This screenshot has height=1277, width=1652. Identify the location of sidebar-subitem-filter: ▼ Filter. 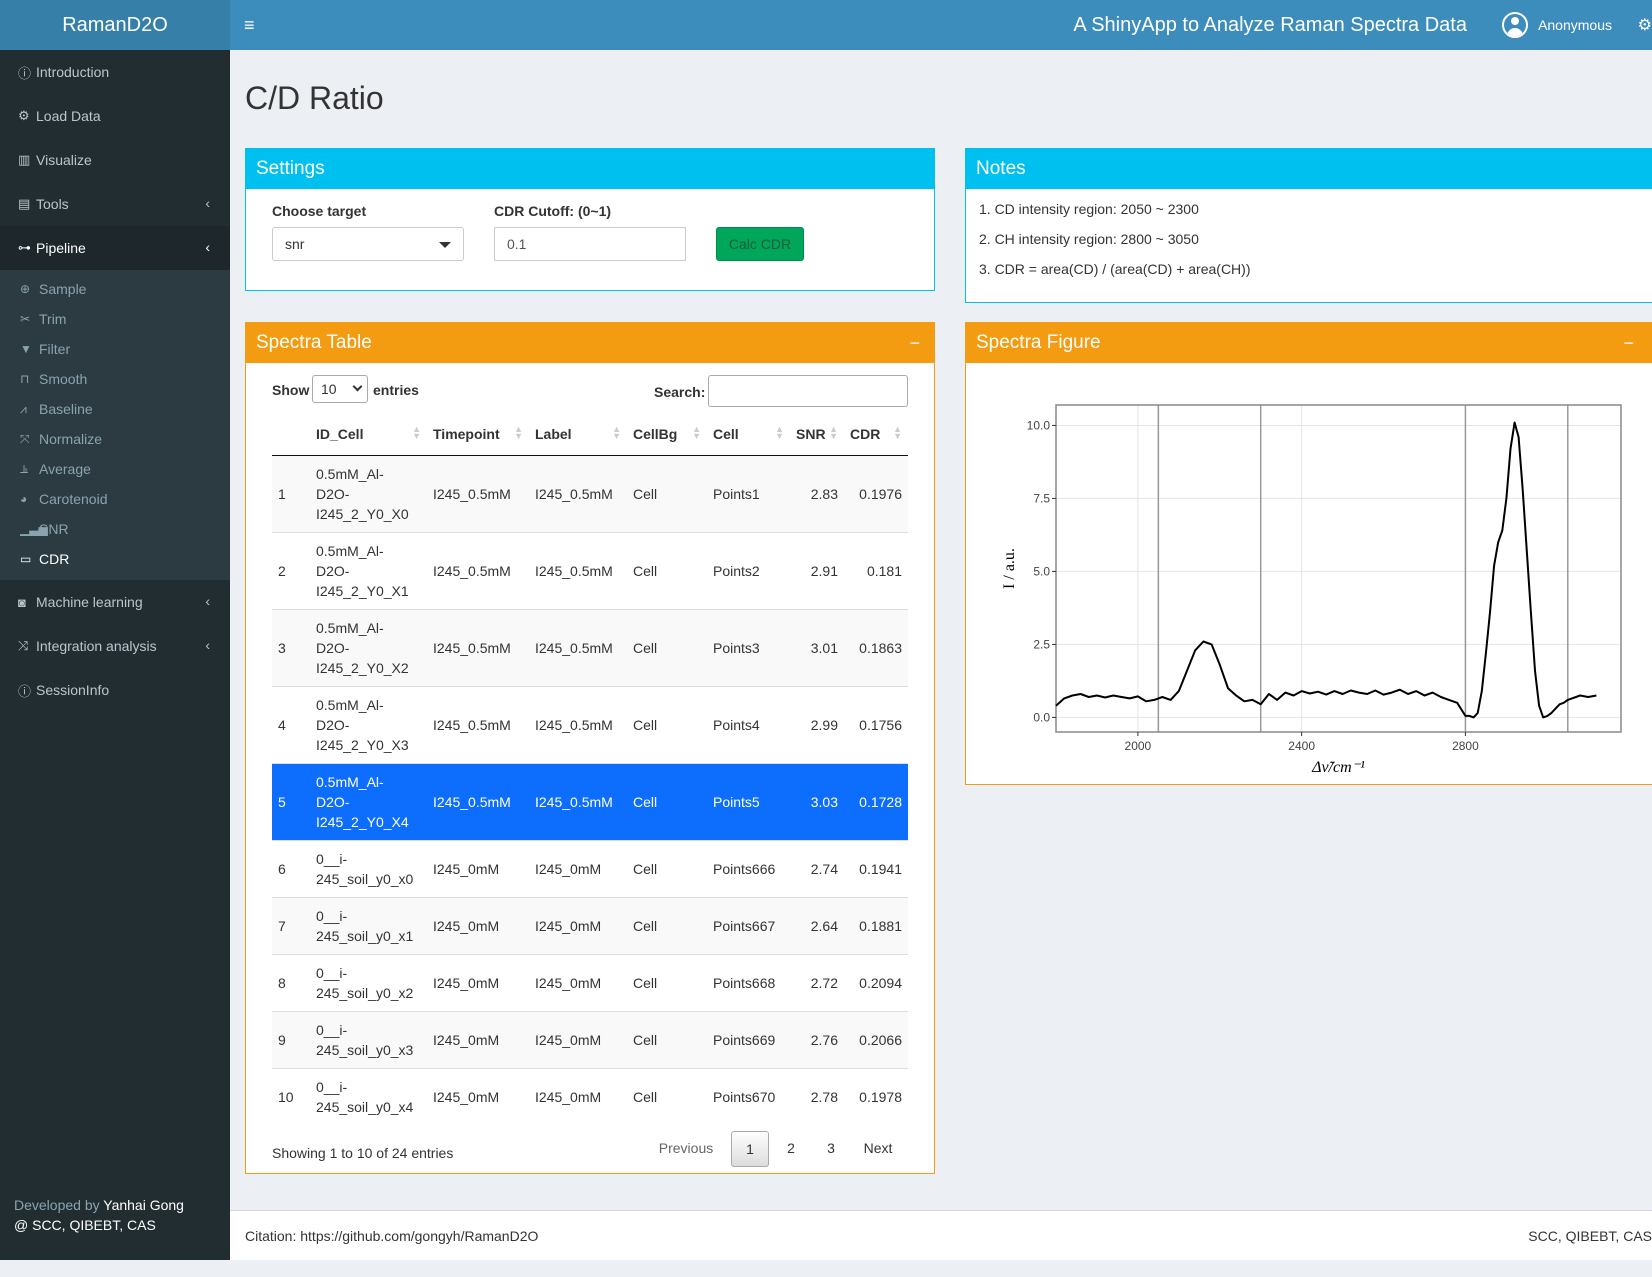
(115, 349).